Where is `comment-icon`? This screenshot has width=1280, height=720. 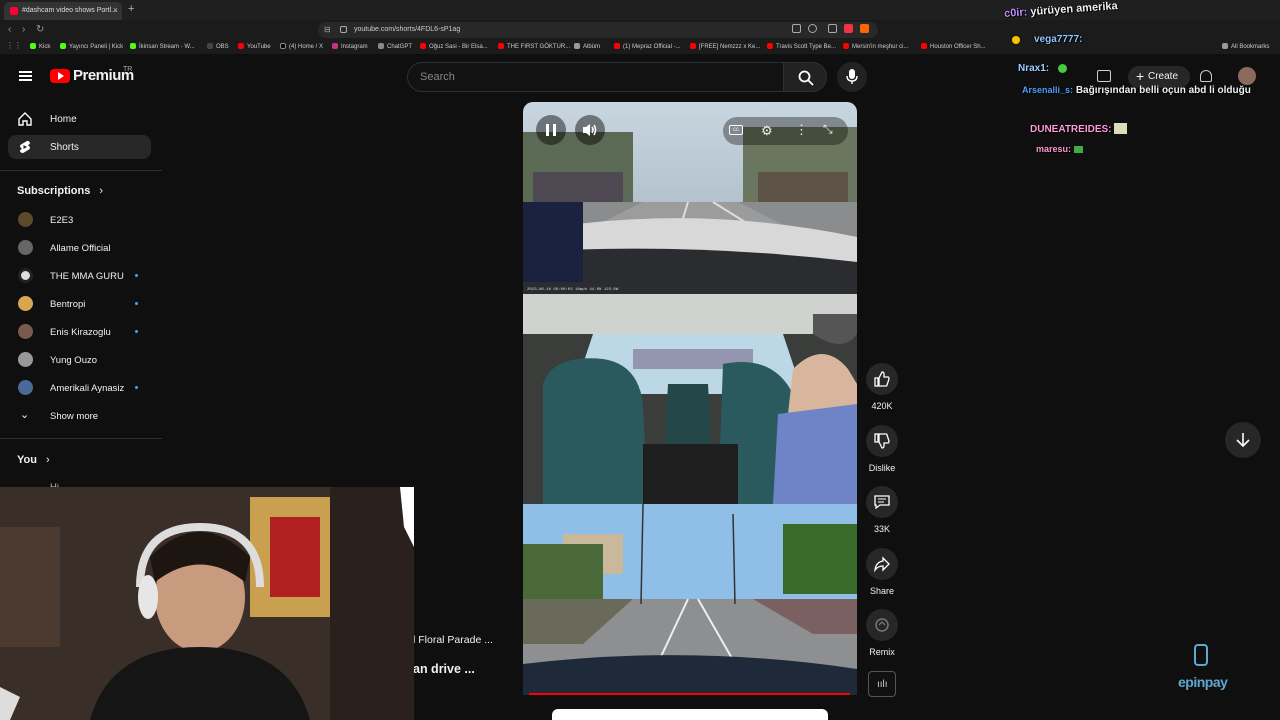 comment-icon is located at coordinates (882, 502).